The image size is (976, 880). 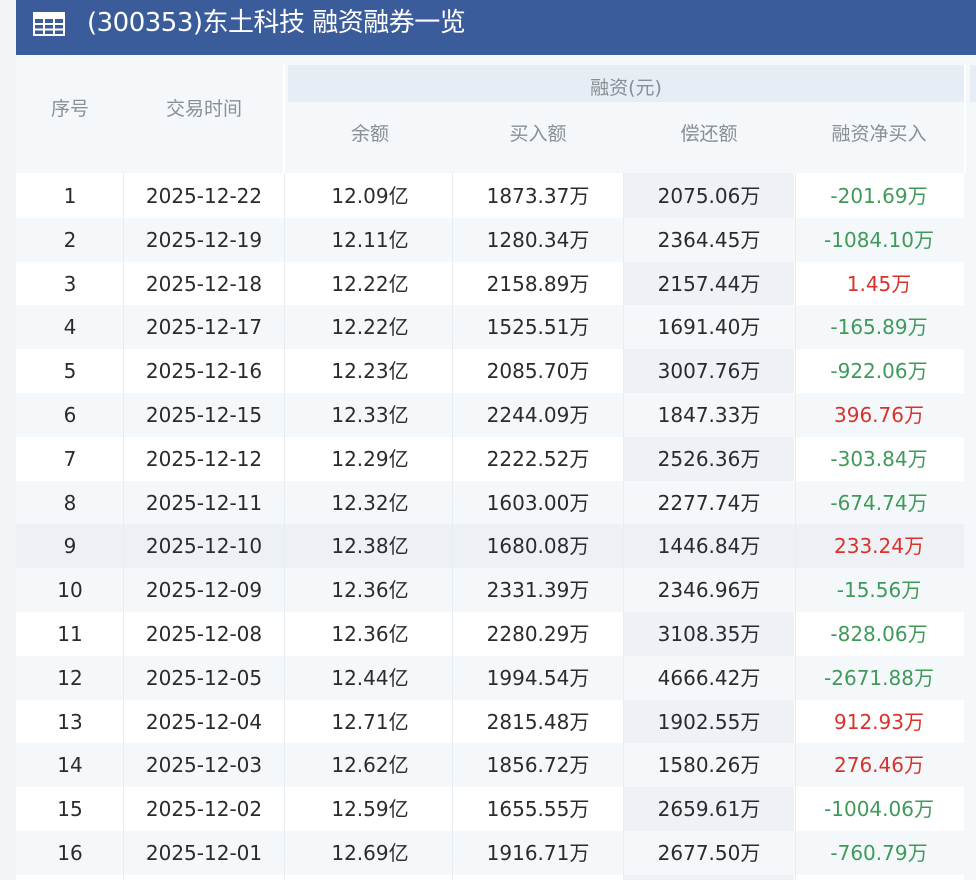 I want to click on cell-index: 10, so click(x=70, y=590).